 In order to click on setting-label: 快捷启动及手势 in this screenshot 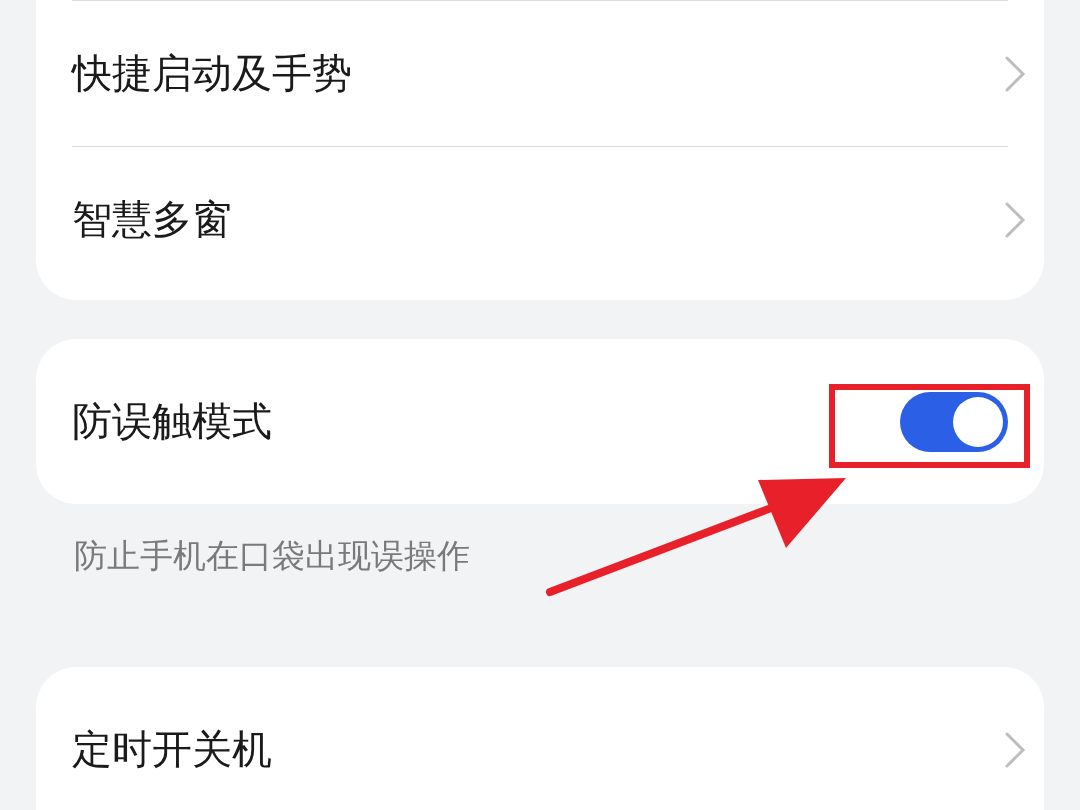, I will do `click(212, 73)`.